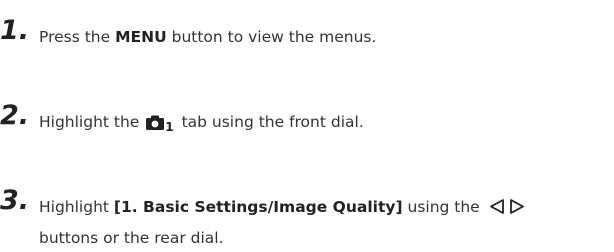 This screenshot has width=614, height=252. What do you see at coordinates (76, 207) in the screenshot?
I see `step-text-pre: Highlight` at bounding box center [76, 207].